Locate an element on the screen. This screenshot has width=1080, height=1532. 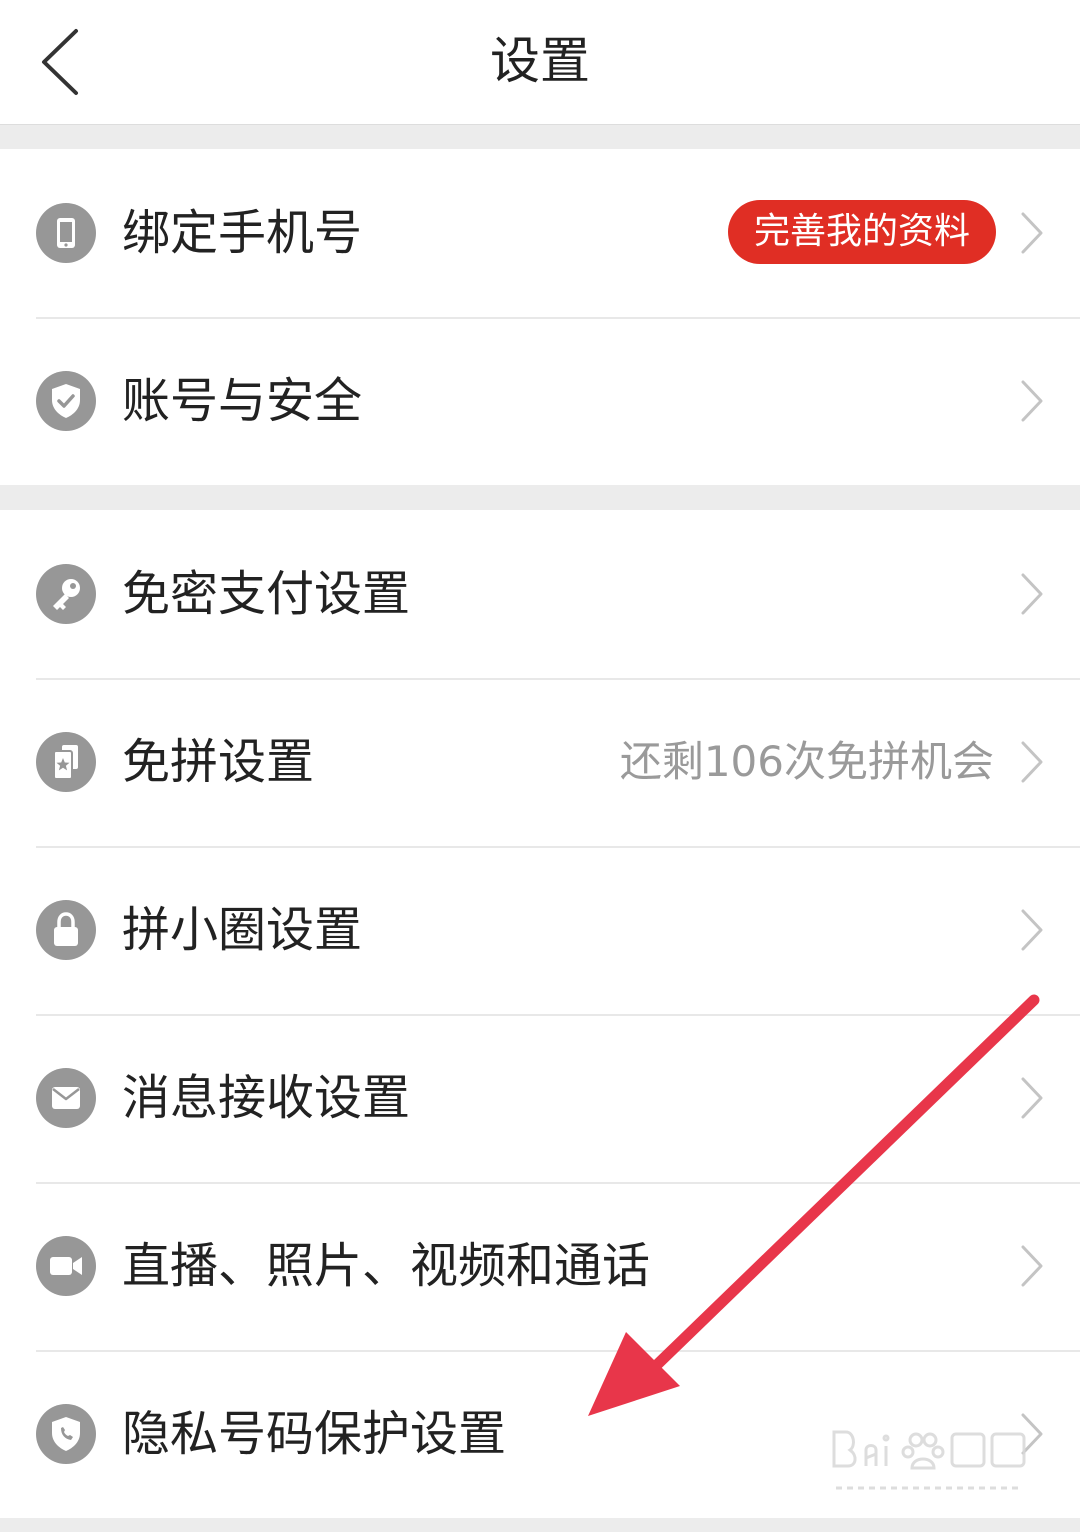
row-privacy-number-protection: 隐私号码保护设置 is located at coordinates (540, 1434).